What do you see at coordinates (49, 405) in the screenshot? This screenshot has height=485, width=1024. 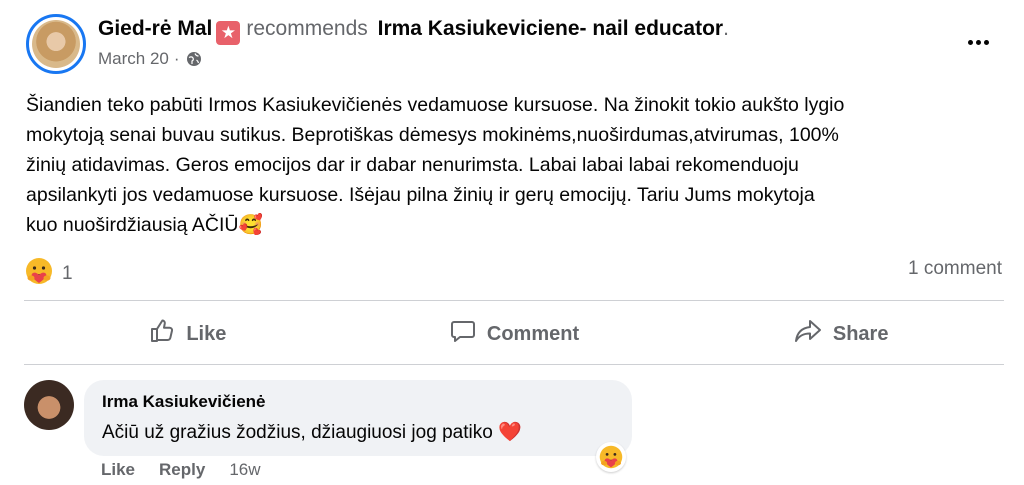 I see `commenter-avatar` at bounding box center [49, 405].